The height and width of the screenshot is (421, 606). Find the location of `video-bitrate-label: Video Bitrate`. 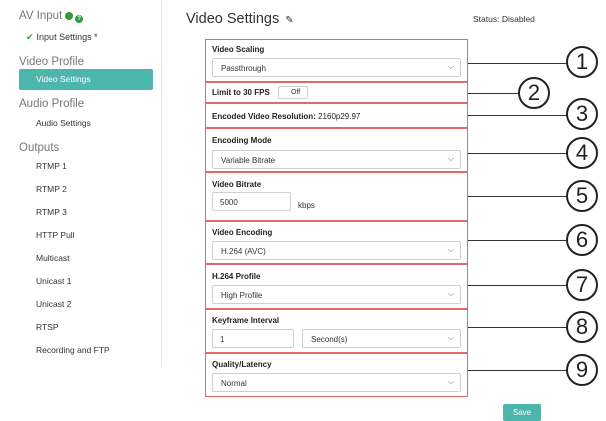

video-bitrate-label: Video Bitrate is located at coordinates (237, 184).